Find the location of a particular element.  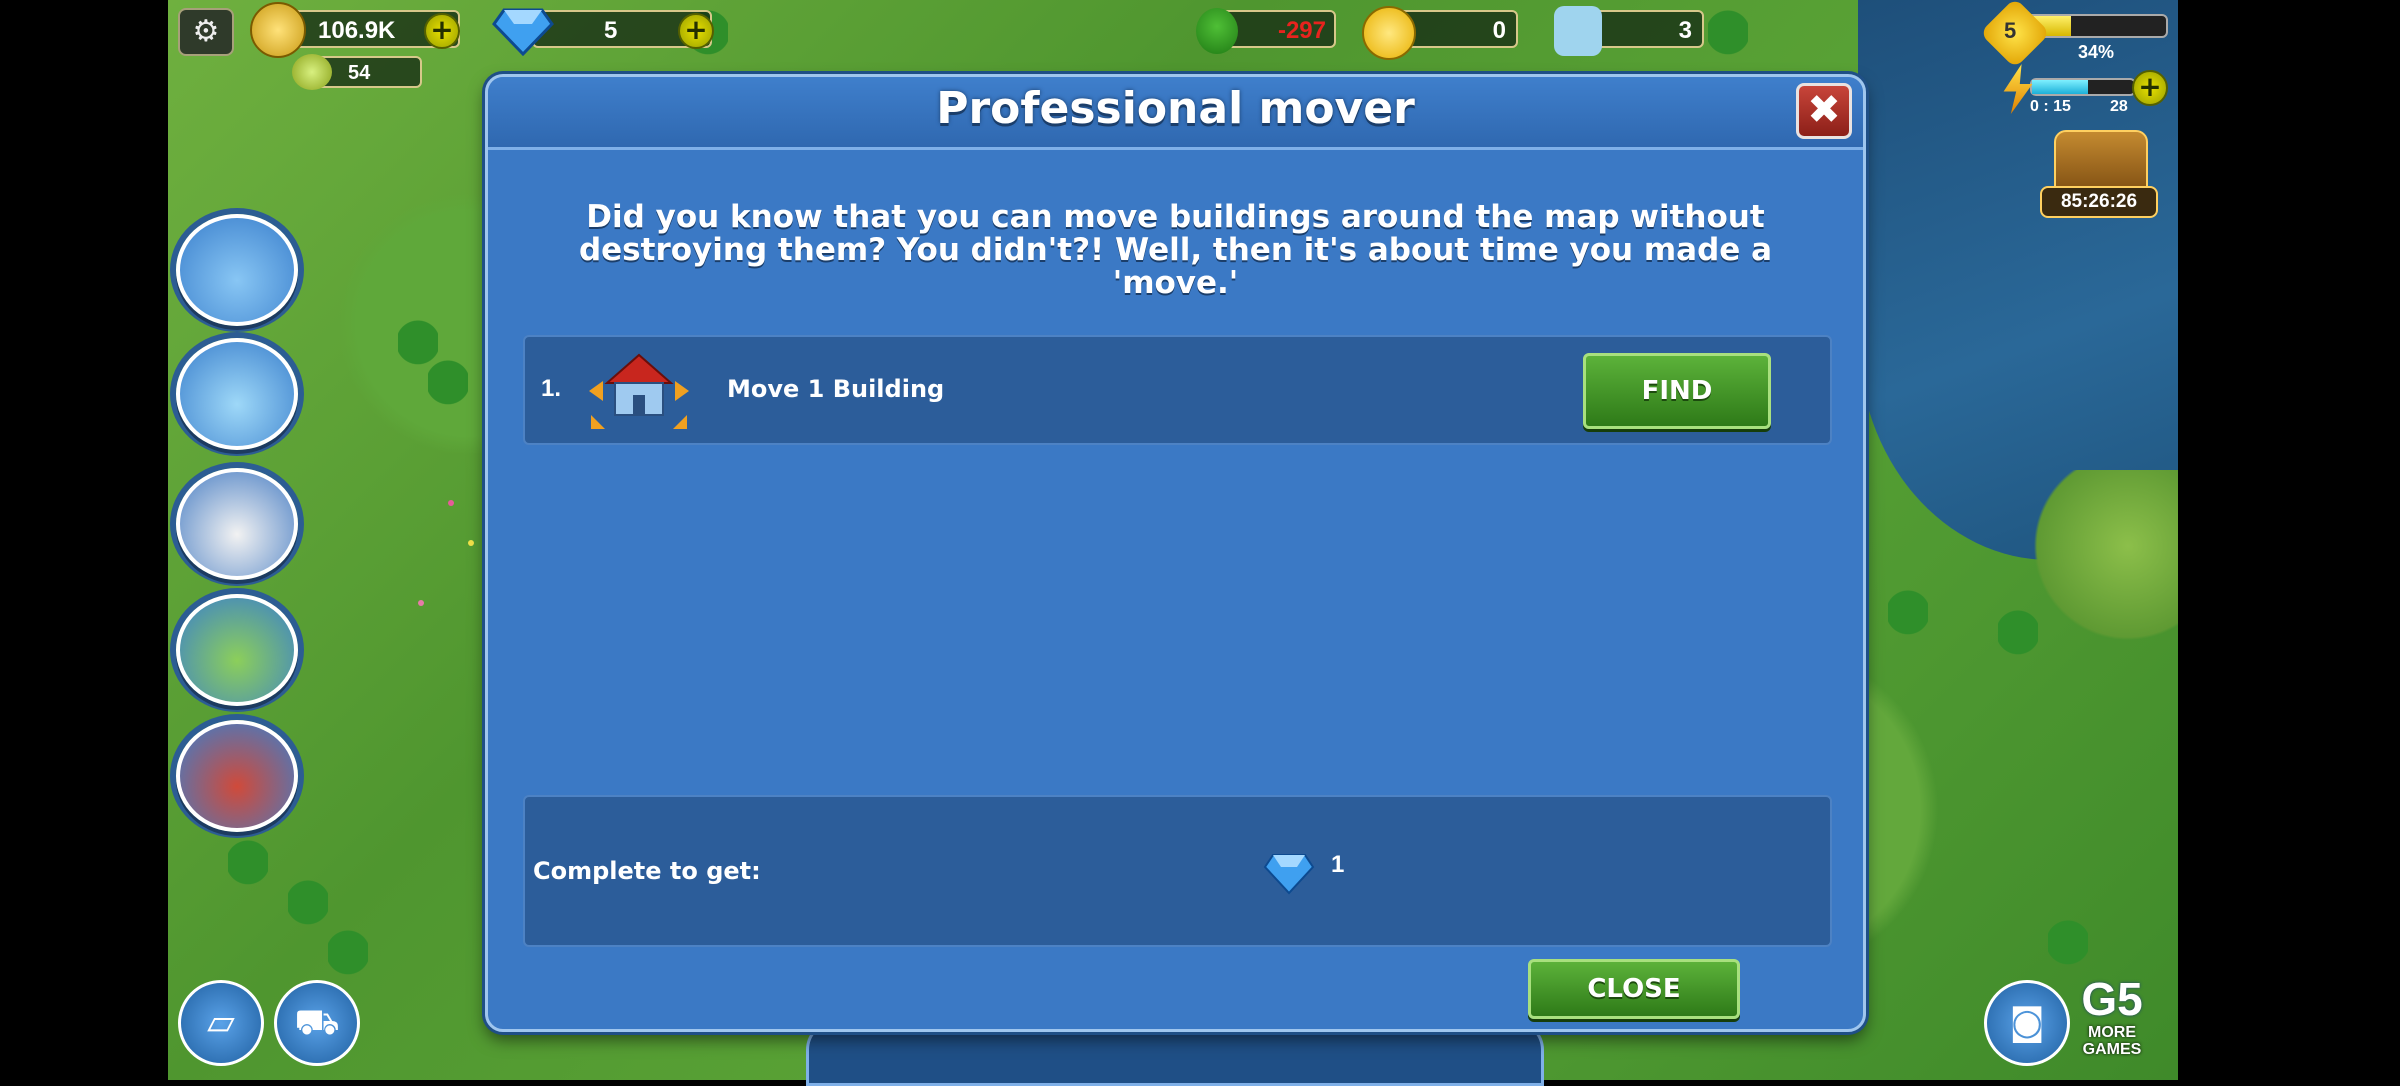

secondary-coins-value: 54 is located at coordinates (359, 73).